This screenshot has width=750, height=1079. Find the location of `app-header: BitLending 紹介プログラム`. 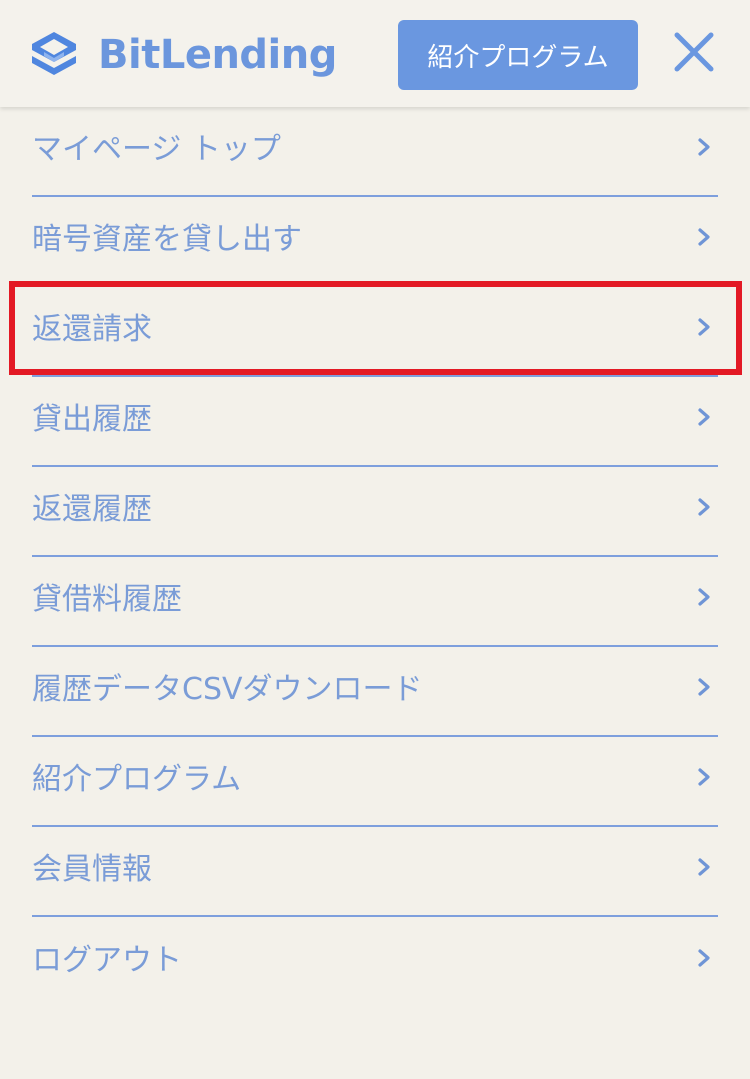

app-header: BitLending 紹介プログラム is located at coordinates (375, 53).